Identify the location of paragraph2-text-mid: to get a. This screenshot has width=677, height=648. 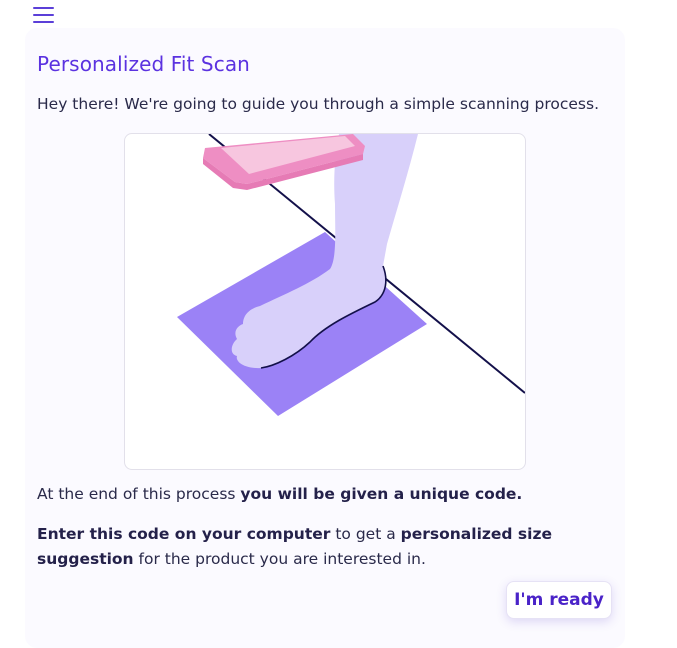
(365, 534).